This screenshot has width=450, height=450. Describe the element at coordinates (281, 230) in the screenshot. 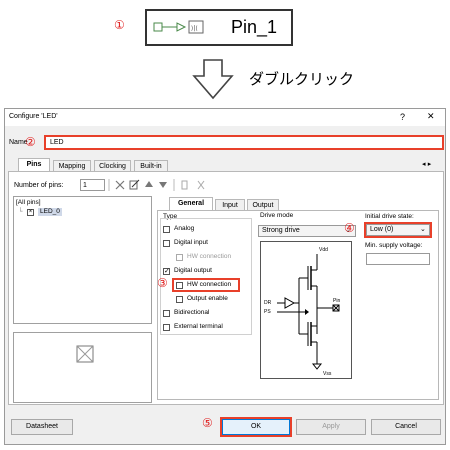

I see `drive-mode-value: Strong drive` at that location.